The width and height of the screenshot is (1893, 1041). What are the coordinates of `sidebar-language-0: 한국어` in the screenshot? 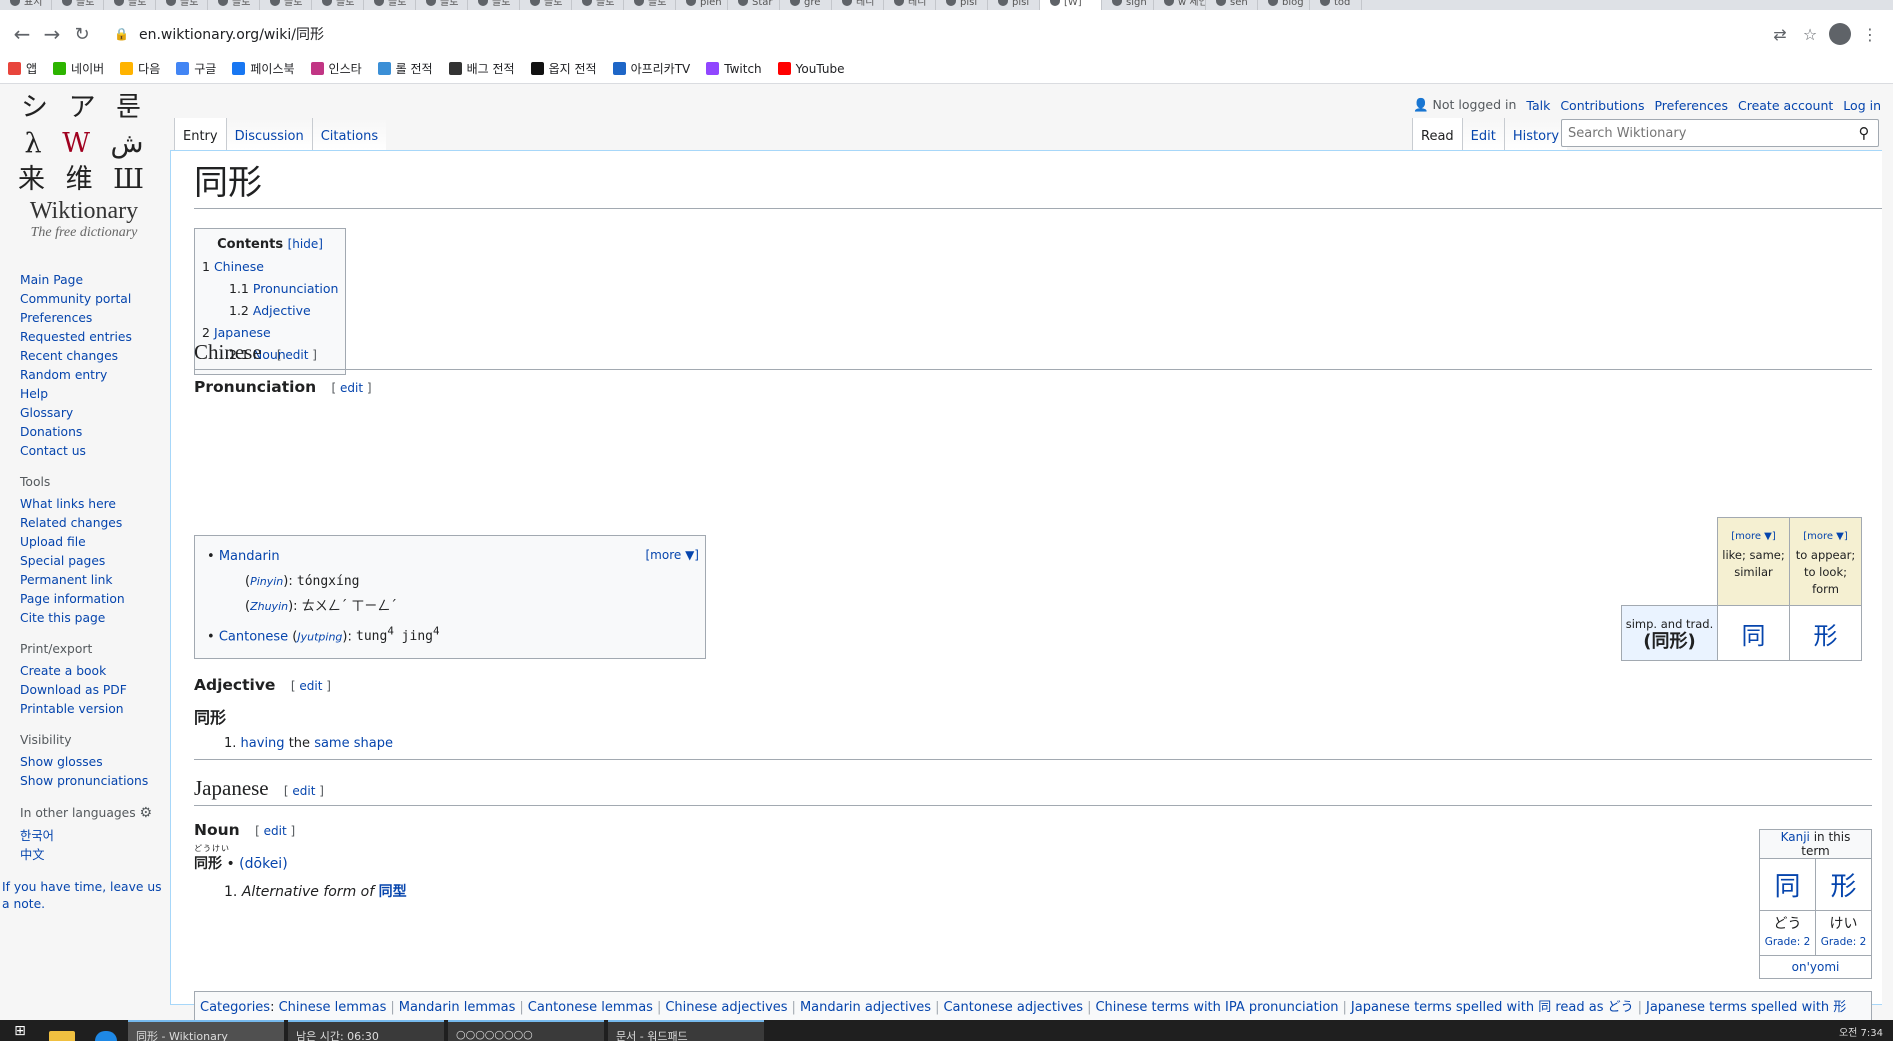 It's located at (95, 836).